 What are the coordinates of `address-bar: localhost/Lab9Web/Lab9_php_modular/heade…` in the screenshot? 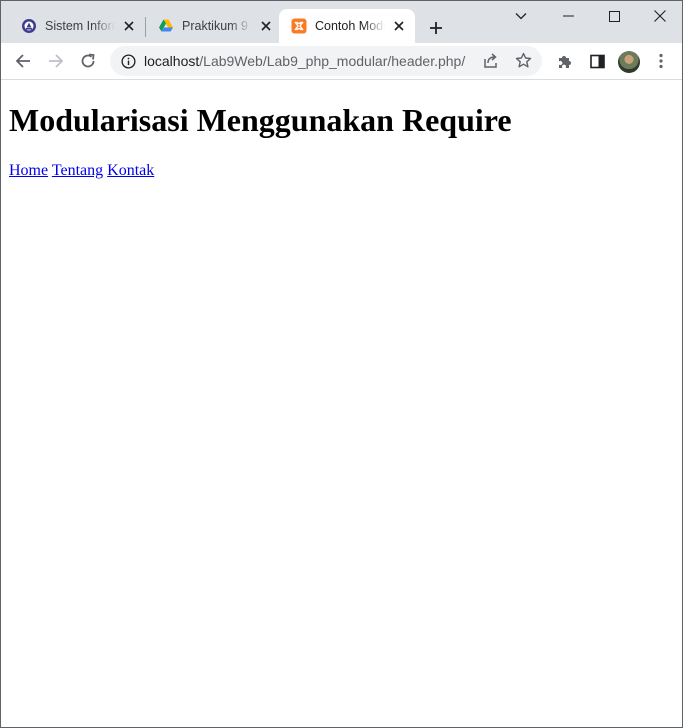 It's located at (326, 61).